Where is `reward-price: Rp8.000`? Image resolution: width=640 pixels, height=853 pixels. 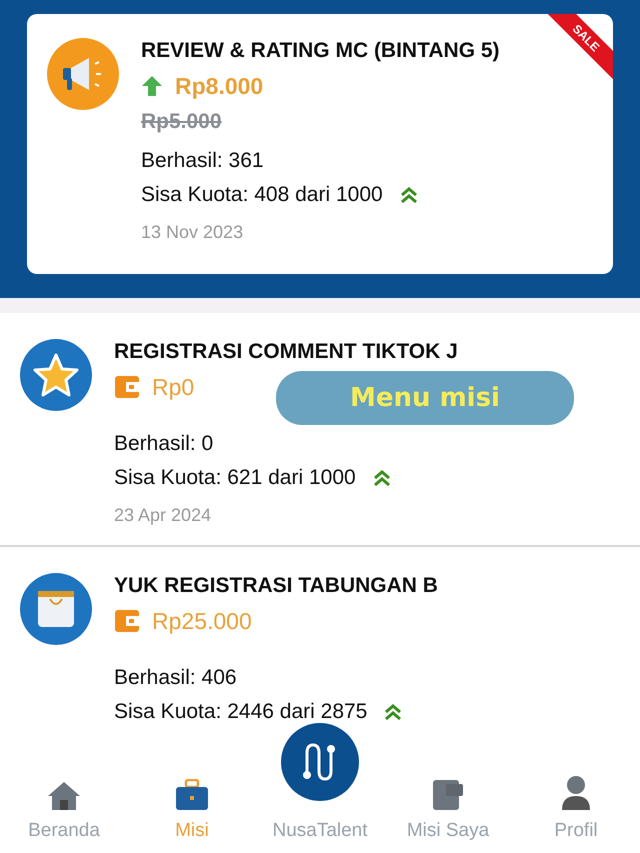
reward-price: Rp8.000 is located at coordinates (219, 86).